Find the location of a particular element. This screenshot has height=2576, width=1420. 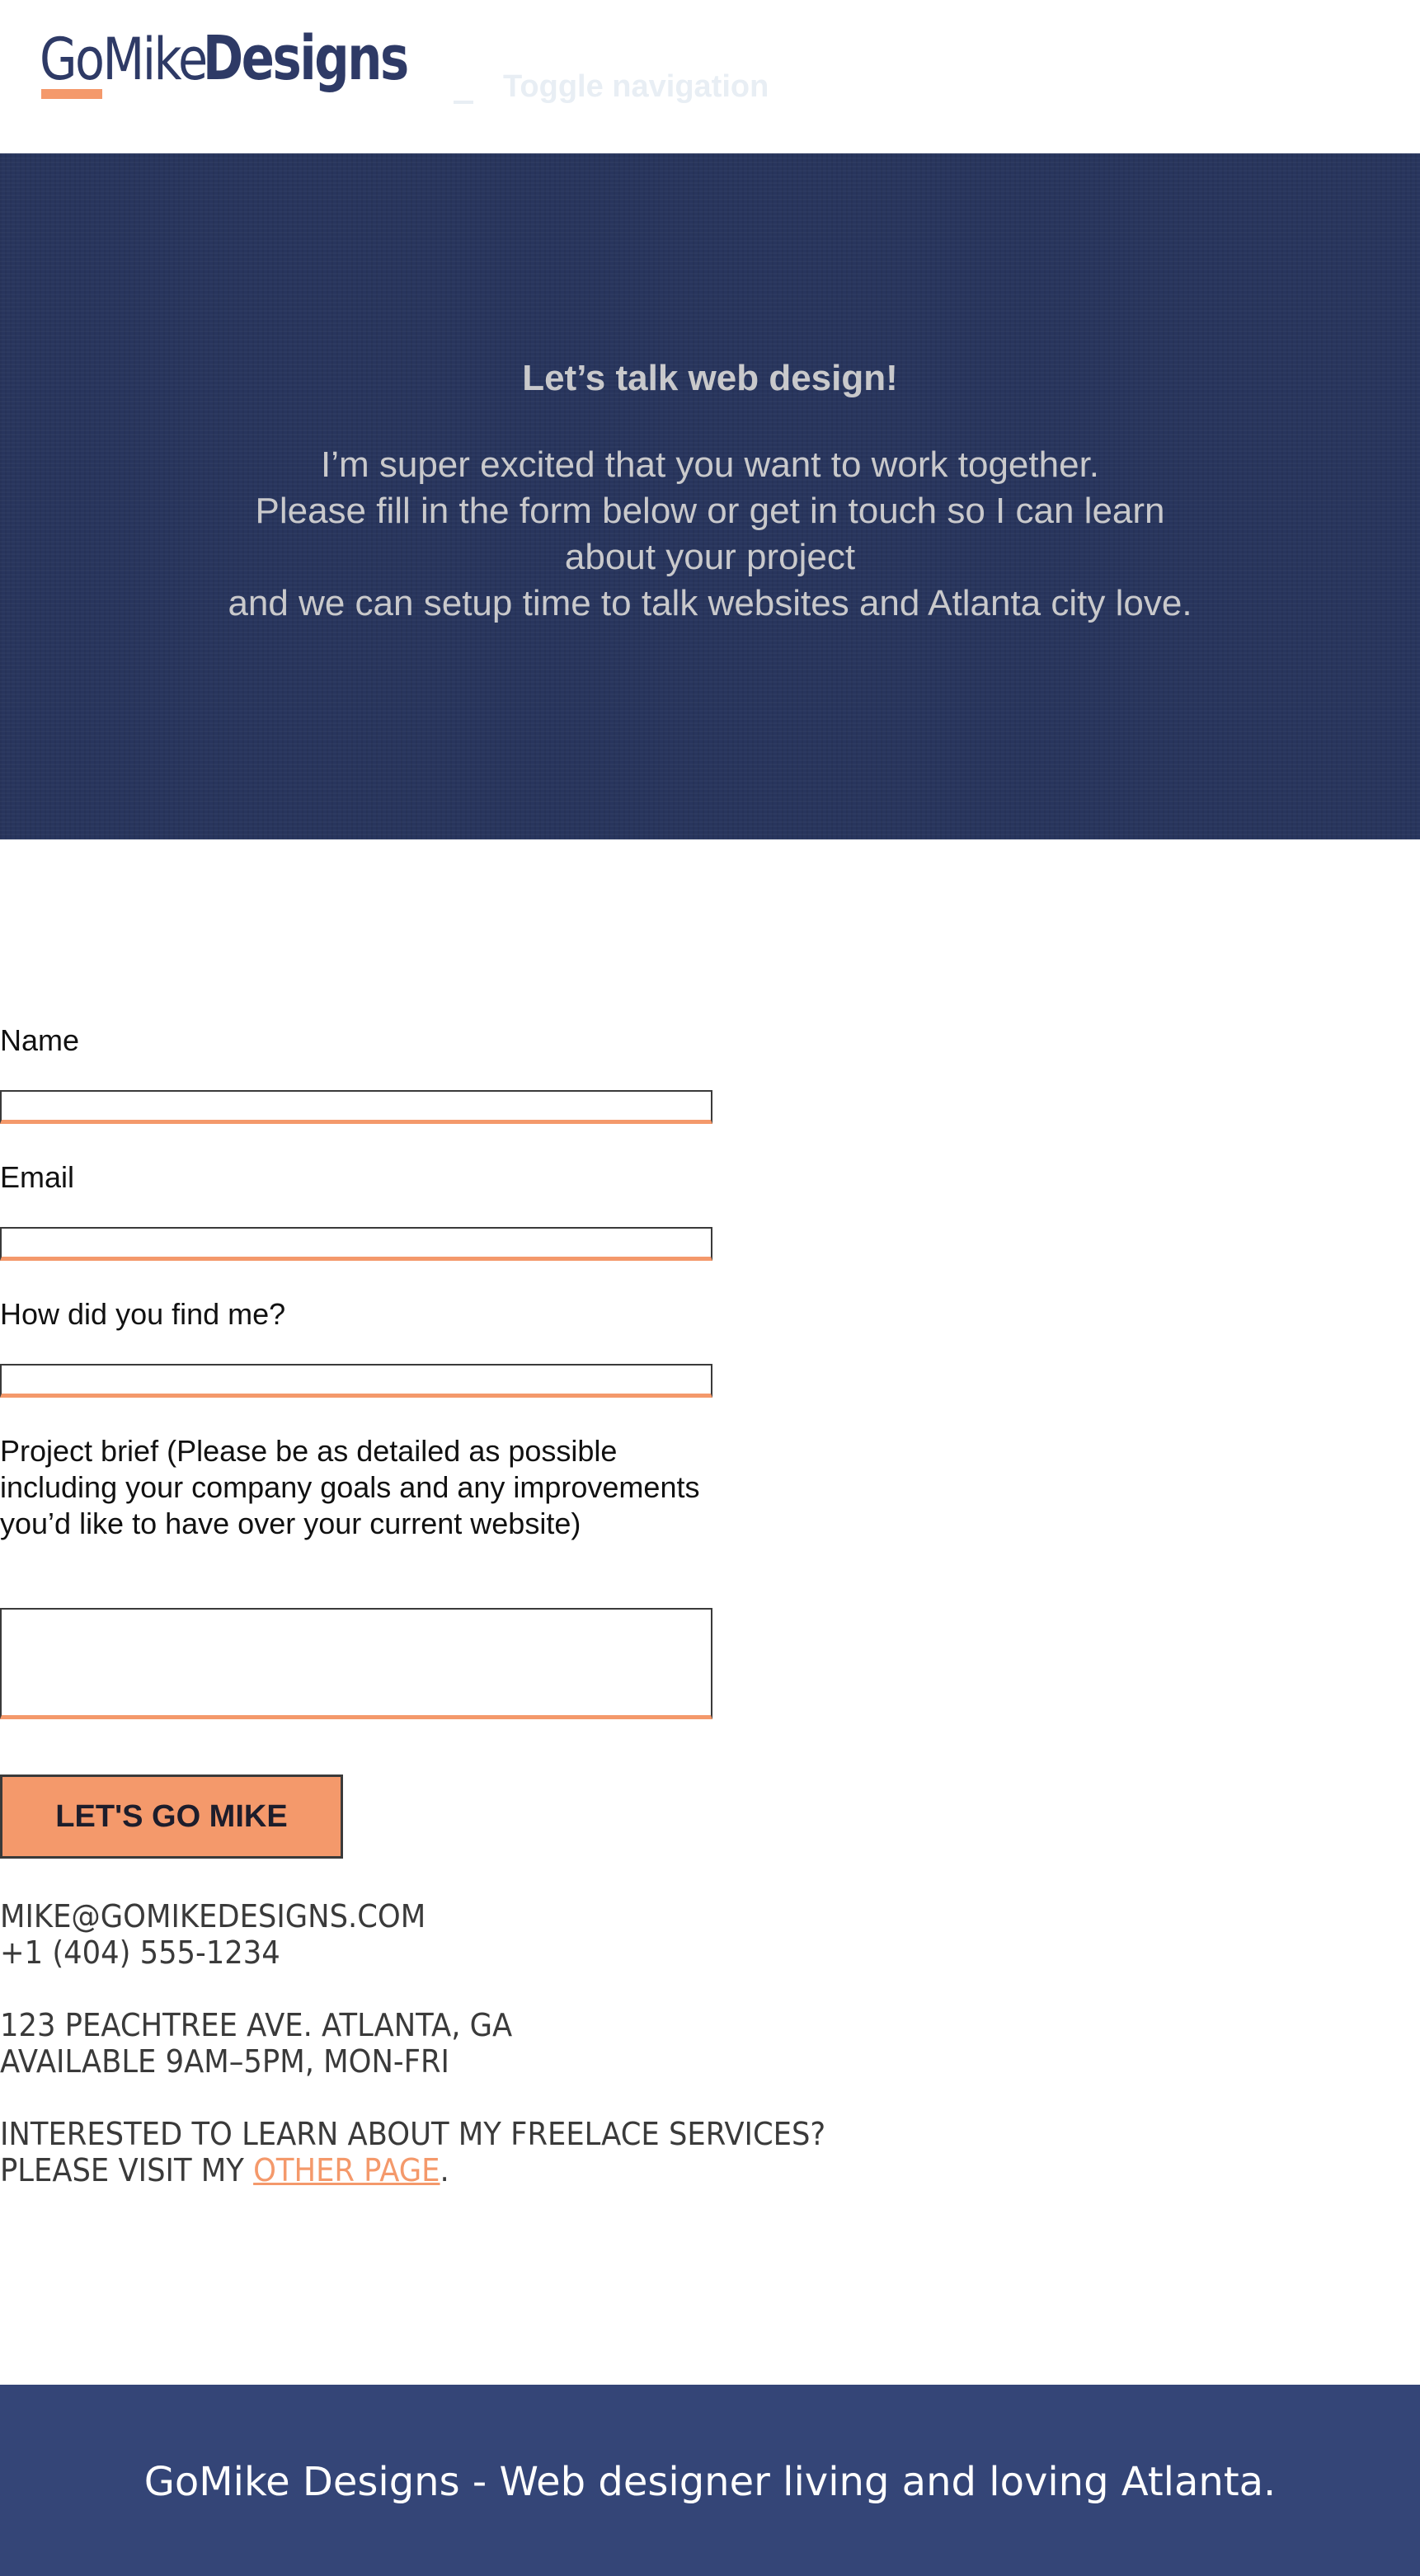

other-page-link: OTHER PAGE is located at coordinates (346, 2170).